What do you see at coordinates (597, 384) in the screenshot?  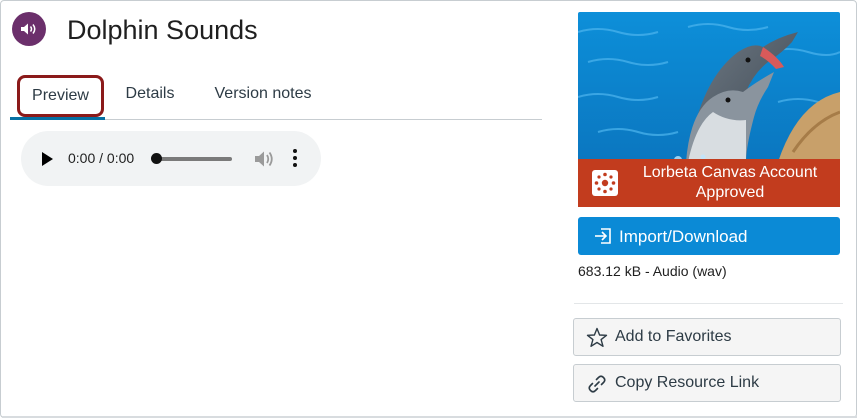 I see `link-icon` at bounding box center [597, 384].